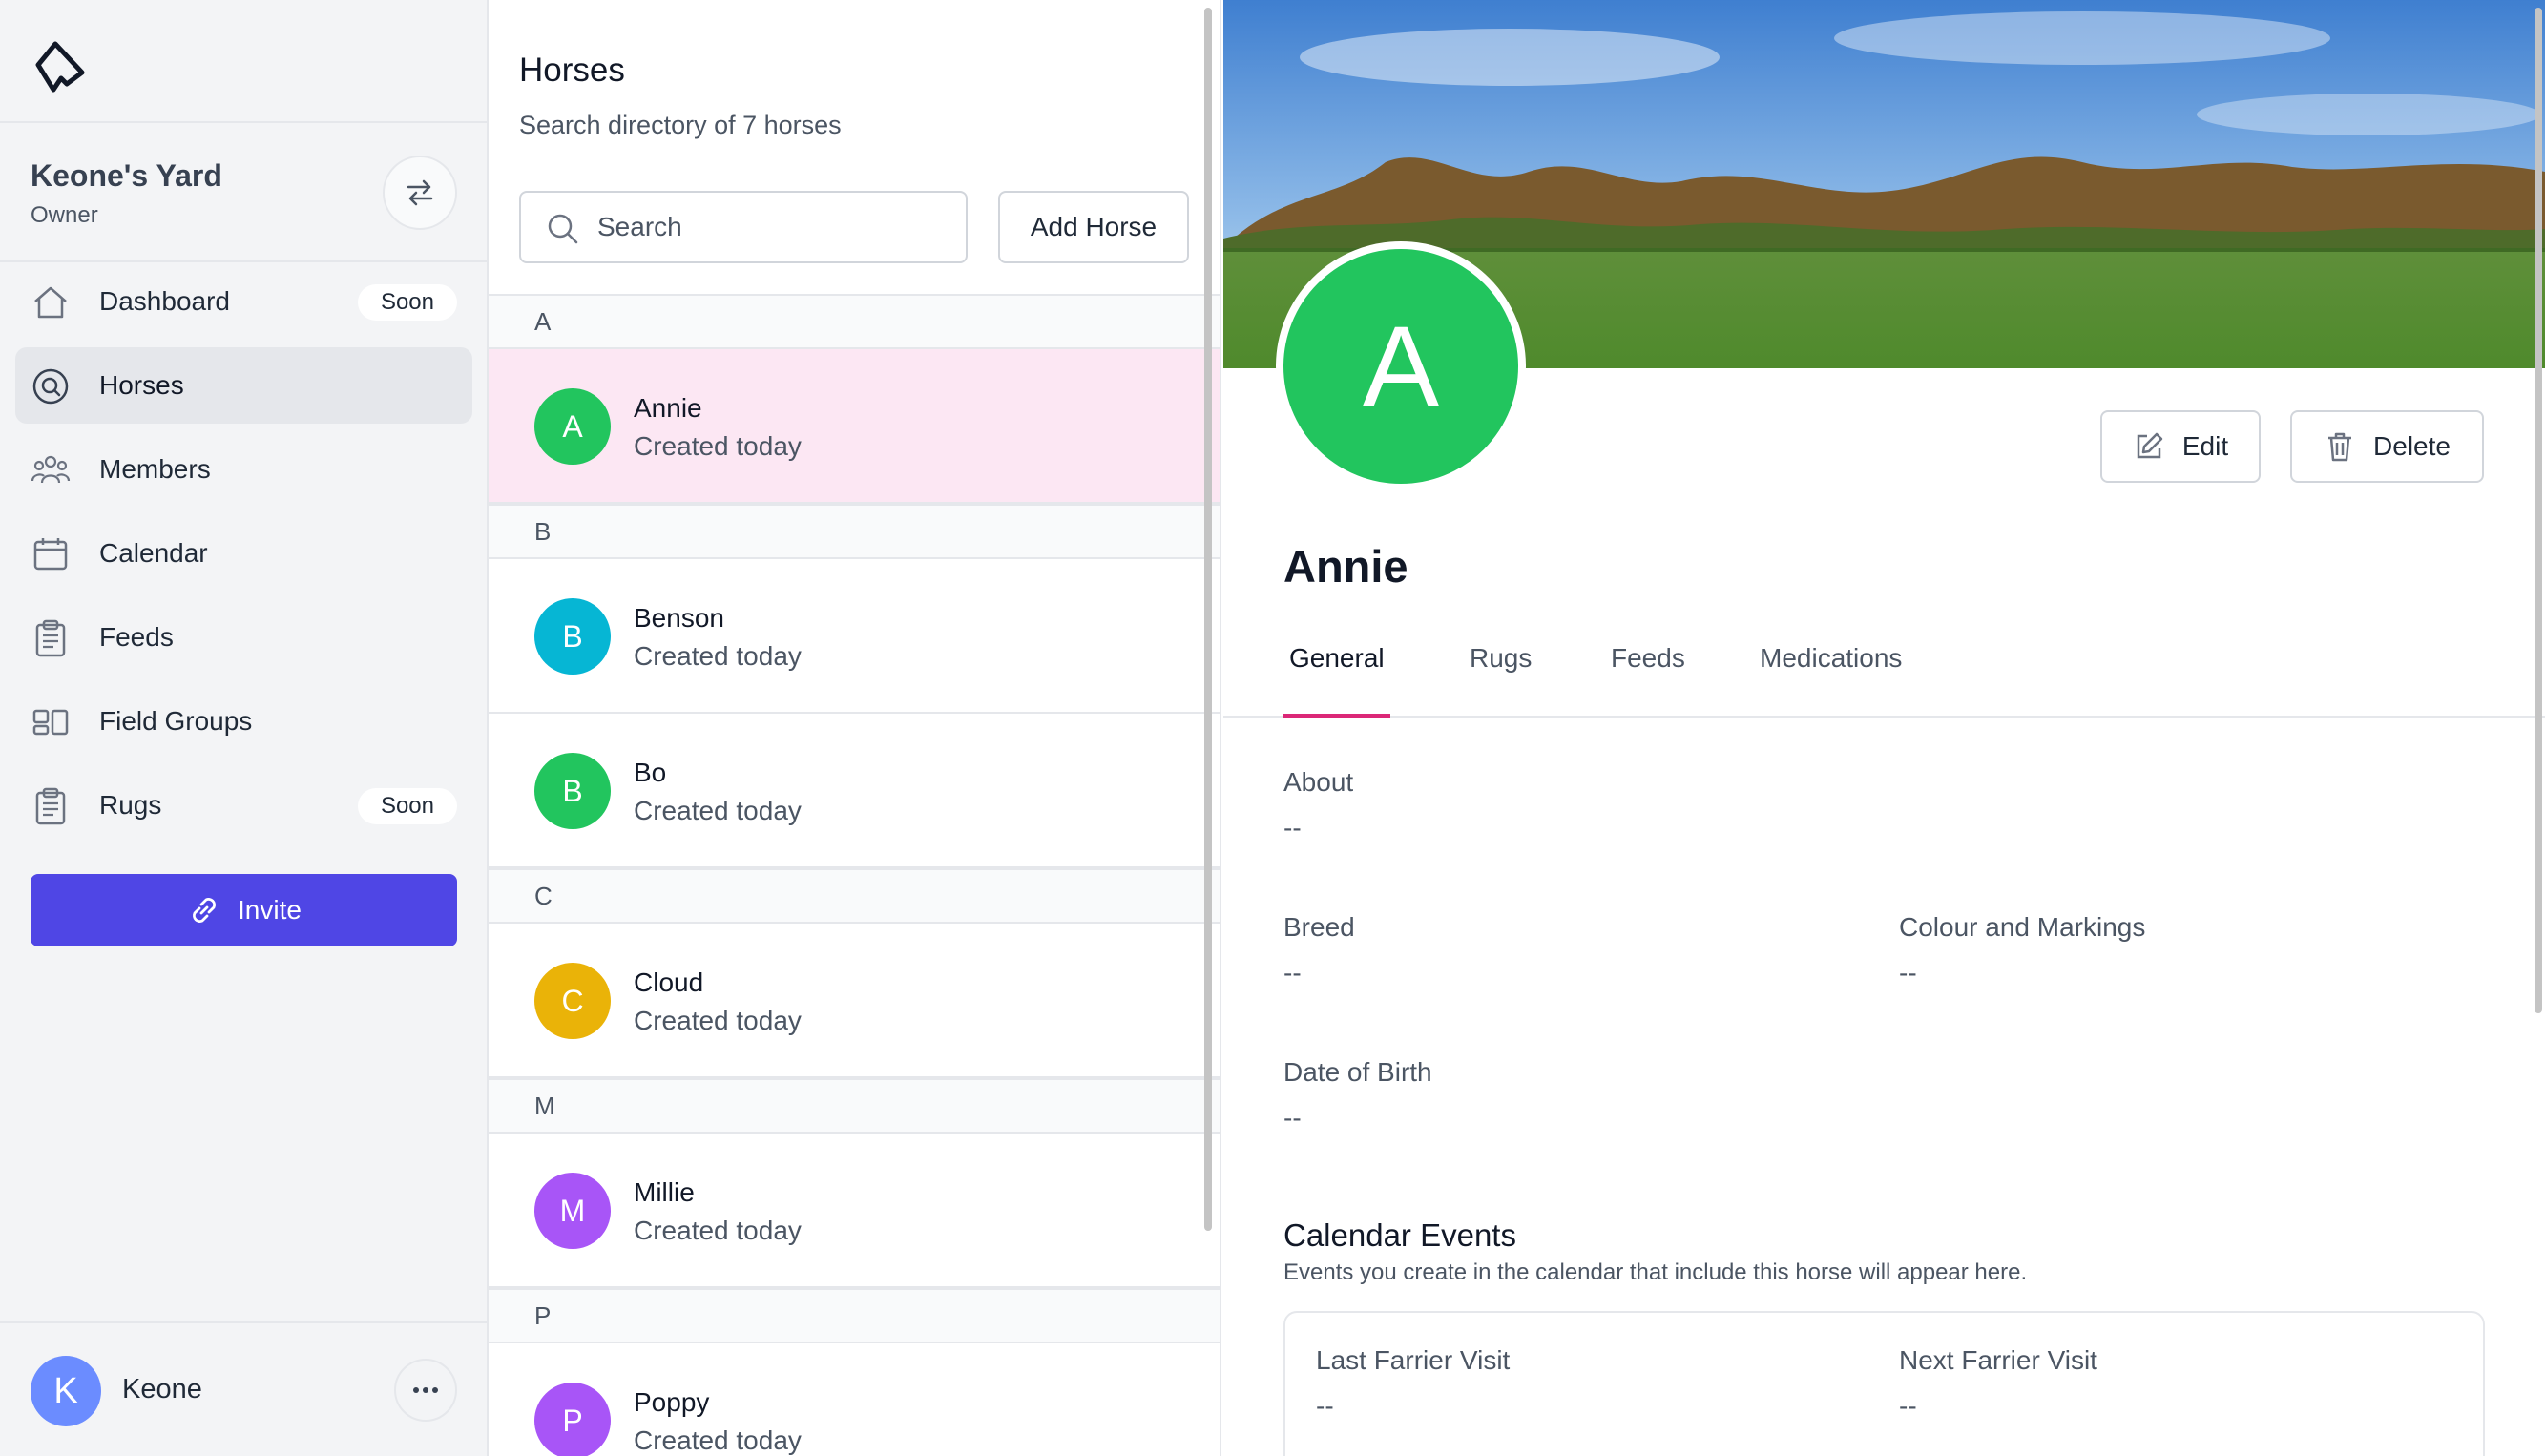 This screenshot has width=2545, height=1456. What do you see at coordinates (1500, 681) in the screenshot?
I see `tab-rugs: Rugs` at bounding box center [1500, 681].